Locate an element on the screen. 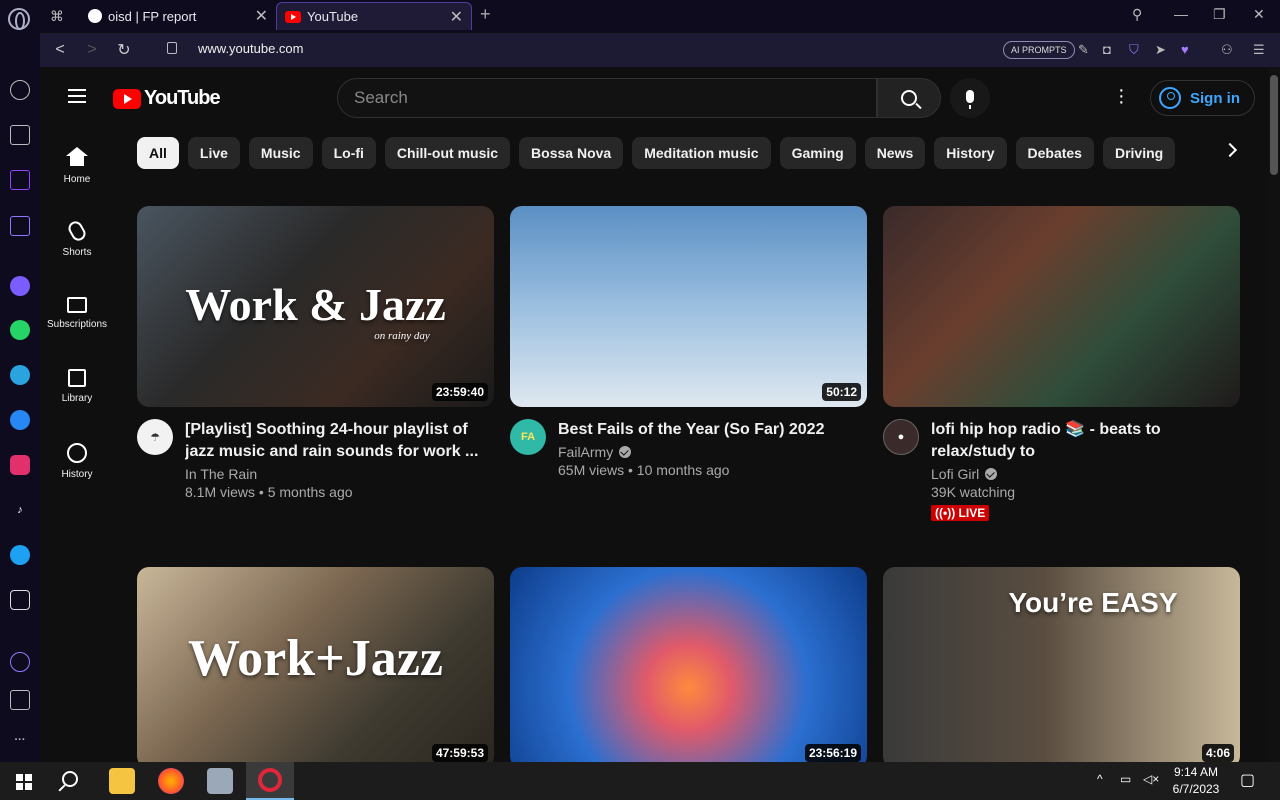 This screenshot has width=1280, height=800. volume-icon: ◁× is located at coordinates (1151, 779).